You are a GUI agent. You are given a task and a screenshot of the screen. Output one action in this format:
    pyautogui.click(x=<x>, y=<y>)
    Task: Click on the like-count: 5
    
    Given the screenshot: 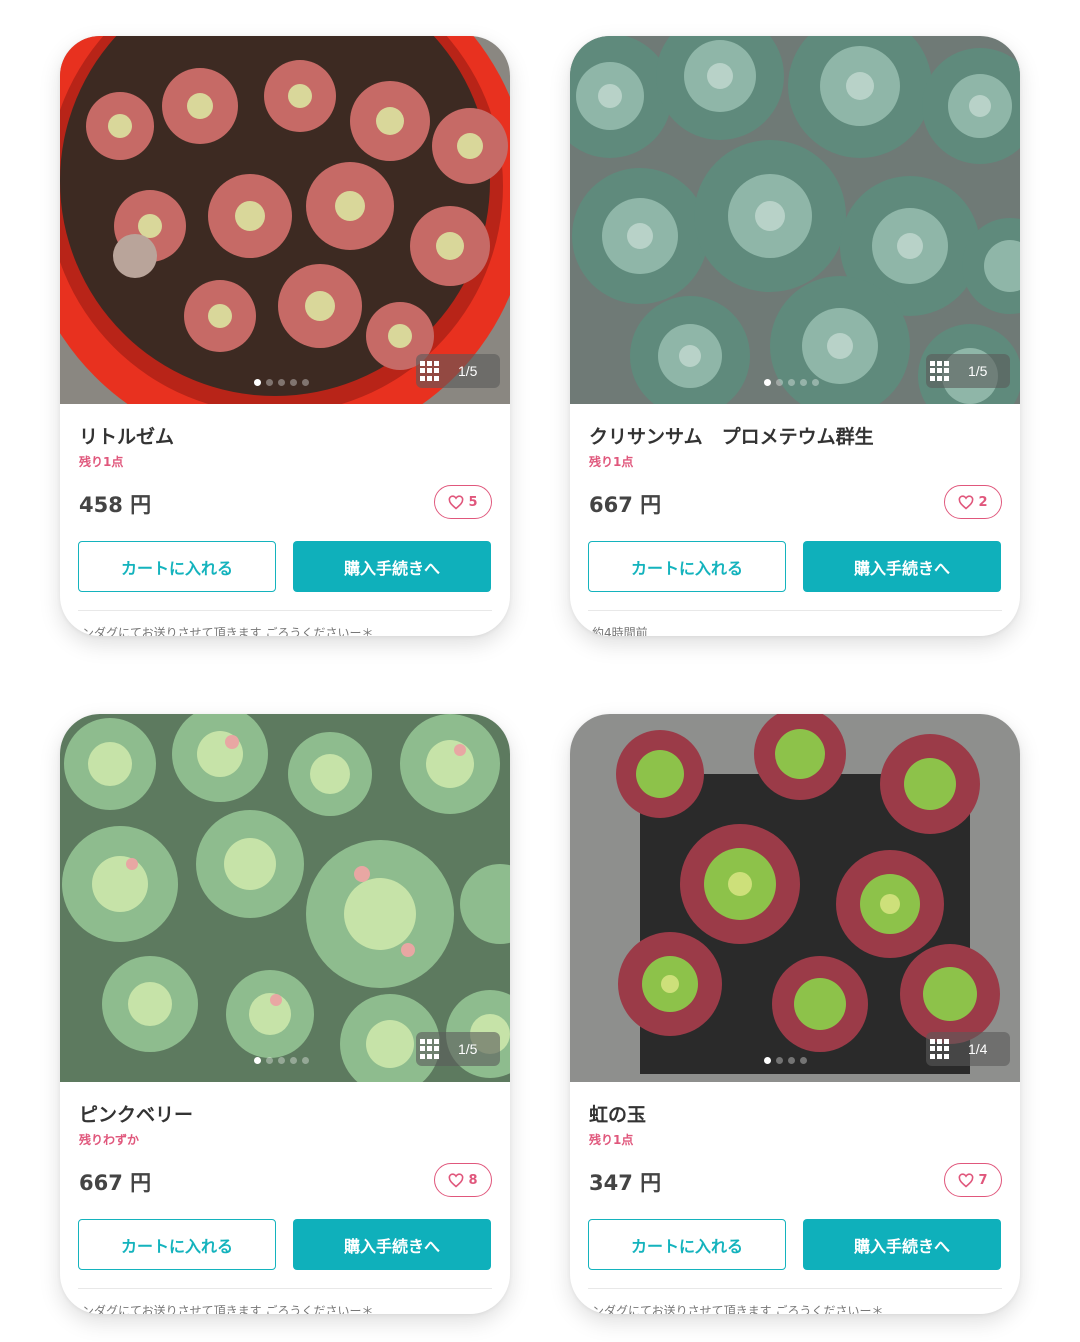 What is the action you would take?
    pyautogui.click(x=473, y=502)
    